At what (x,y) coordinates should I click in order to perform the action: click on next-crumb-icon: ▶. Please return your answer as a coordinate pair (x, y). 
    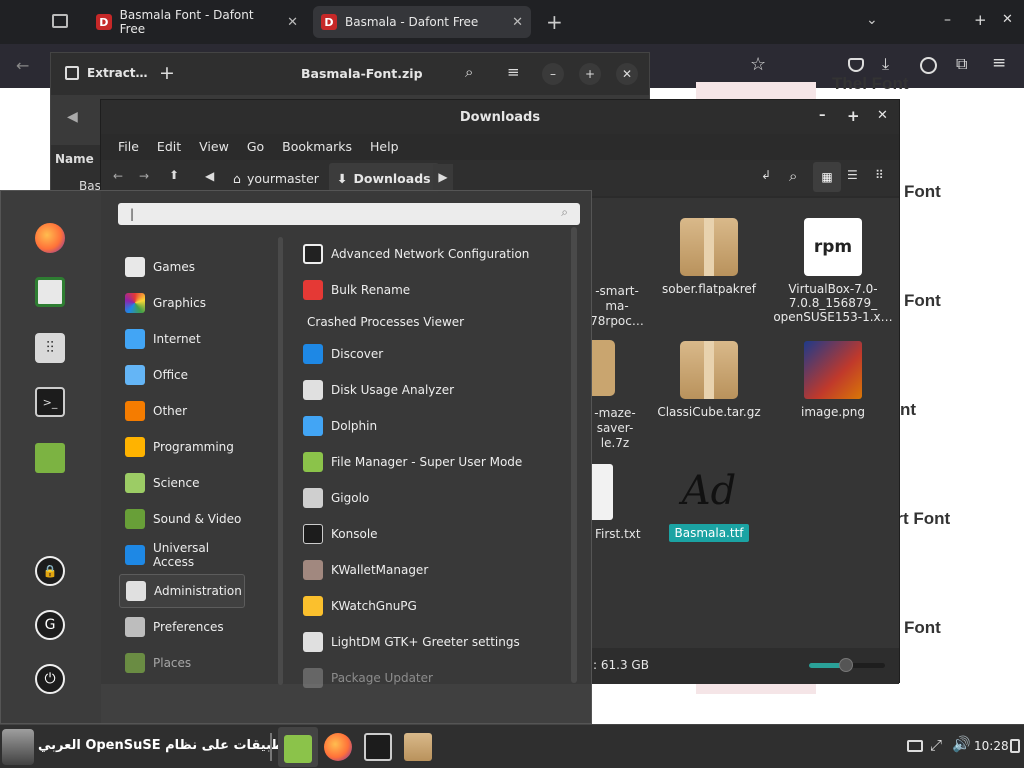
    Looking at the image, I should click on (443, 177).